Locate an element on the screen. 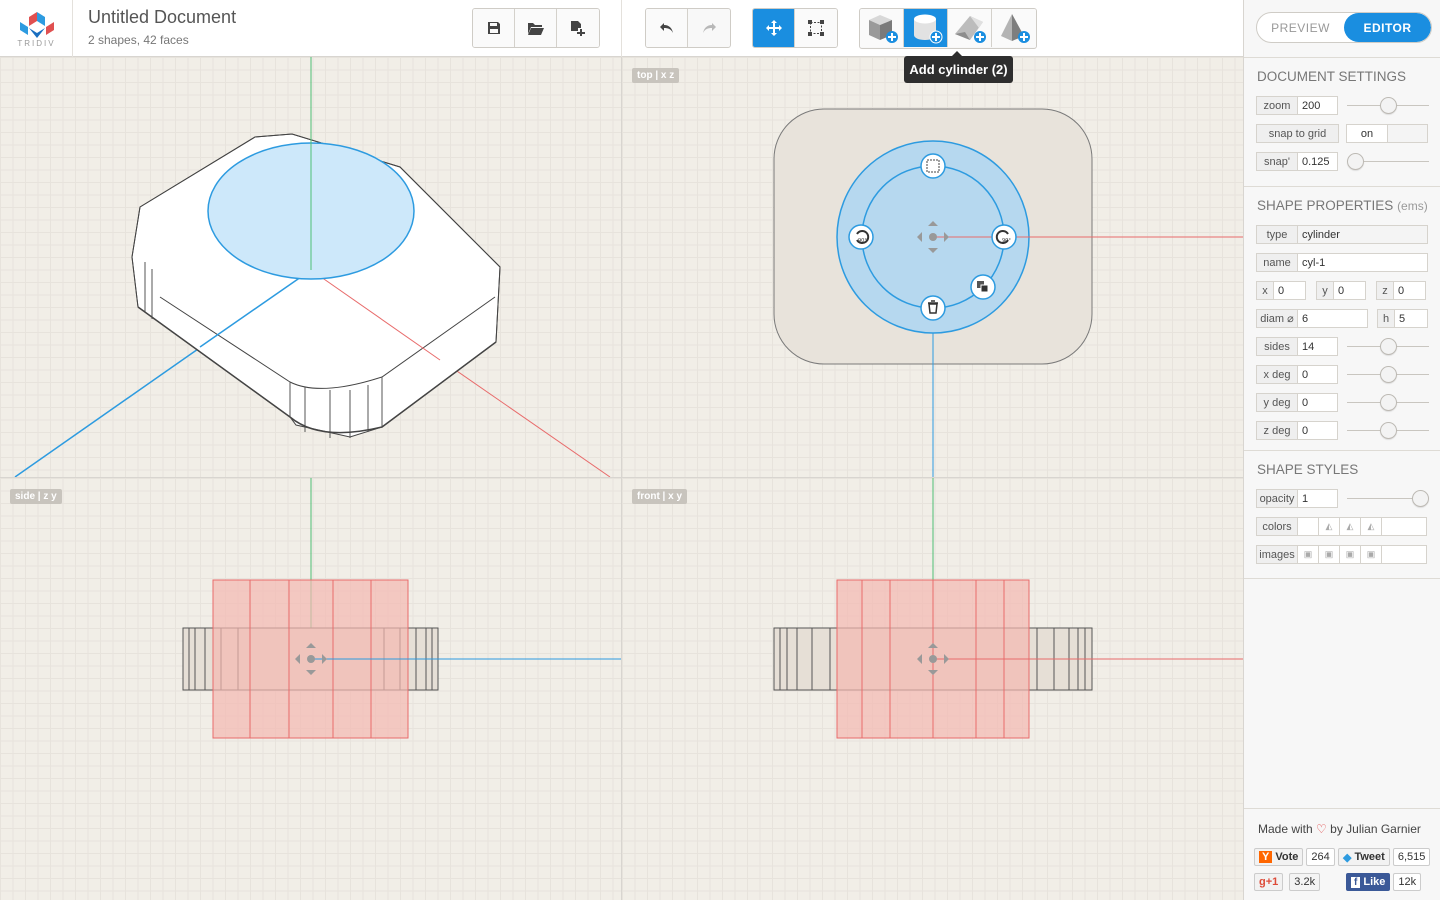 The height and width of the screenshot is (900, 1440). gplus-label: +1 is located at coordinates (1272, 882).